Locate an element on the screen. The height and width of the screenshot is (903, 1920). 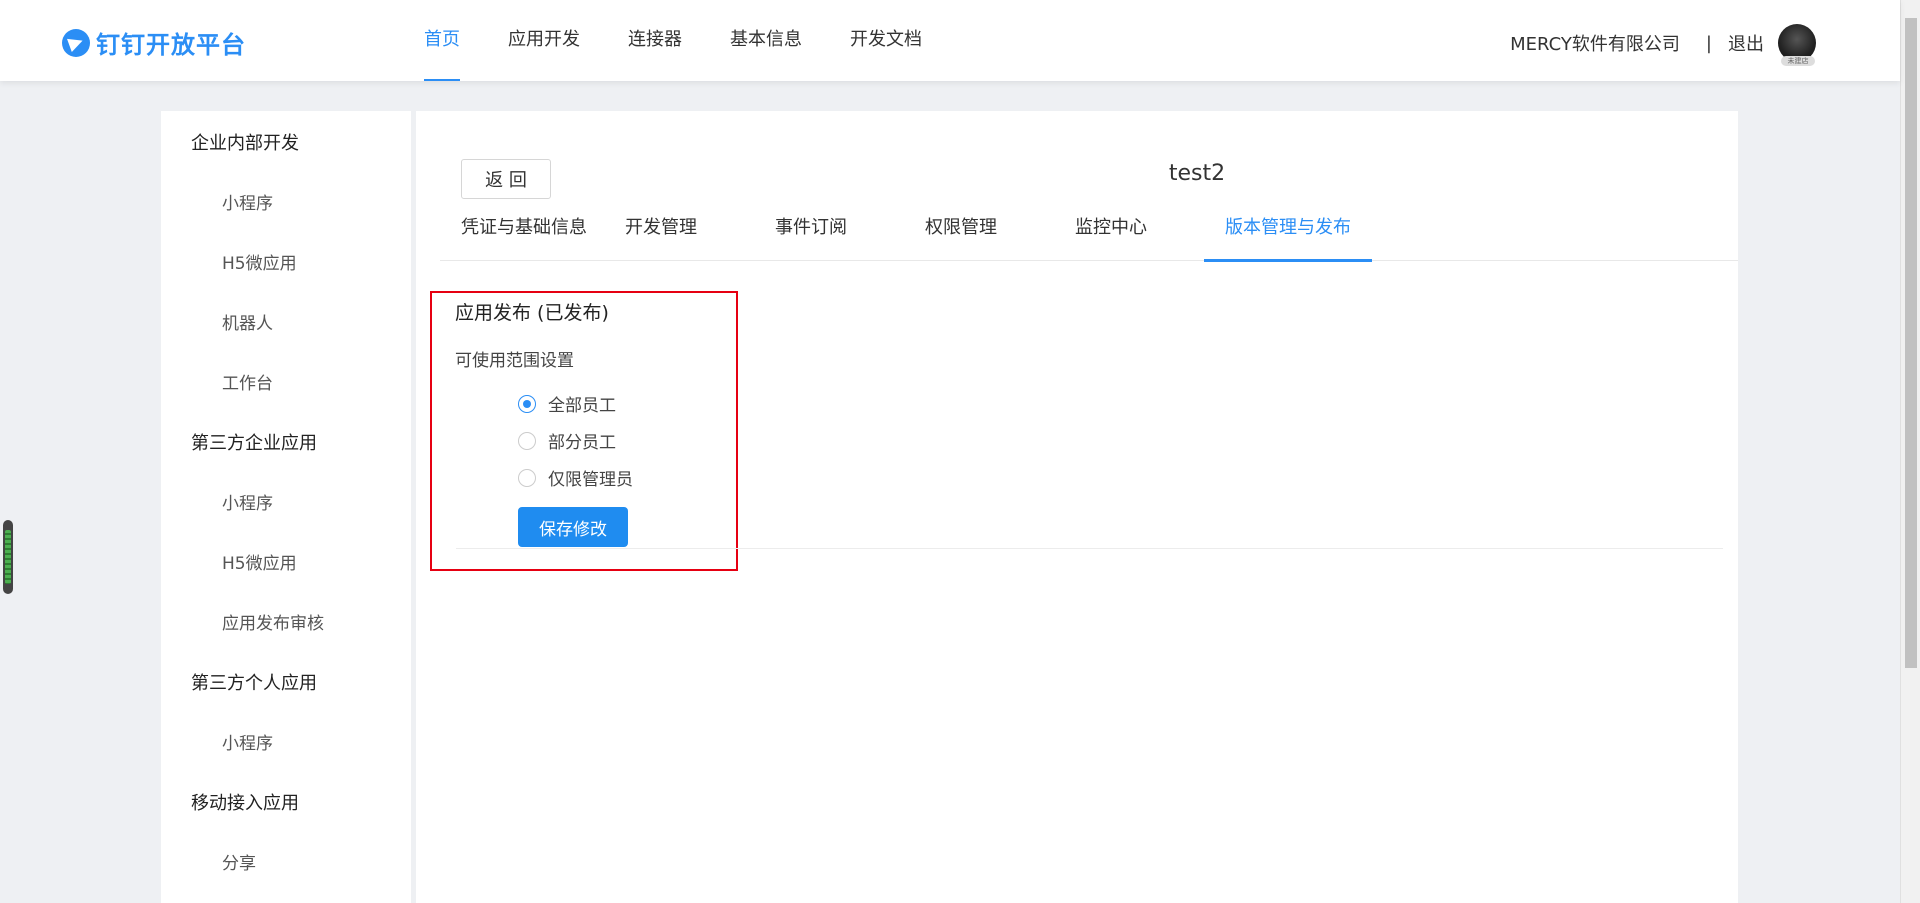
sidebar-item-tp-h5: H5微应用 is located at coordinates (286, 579).